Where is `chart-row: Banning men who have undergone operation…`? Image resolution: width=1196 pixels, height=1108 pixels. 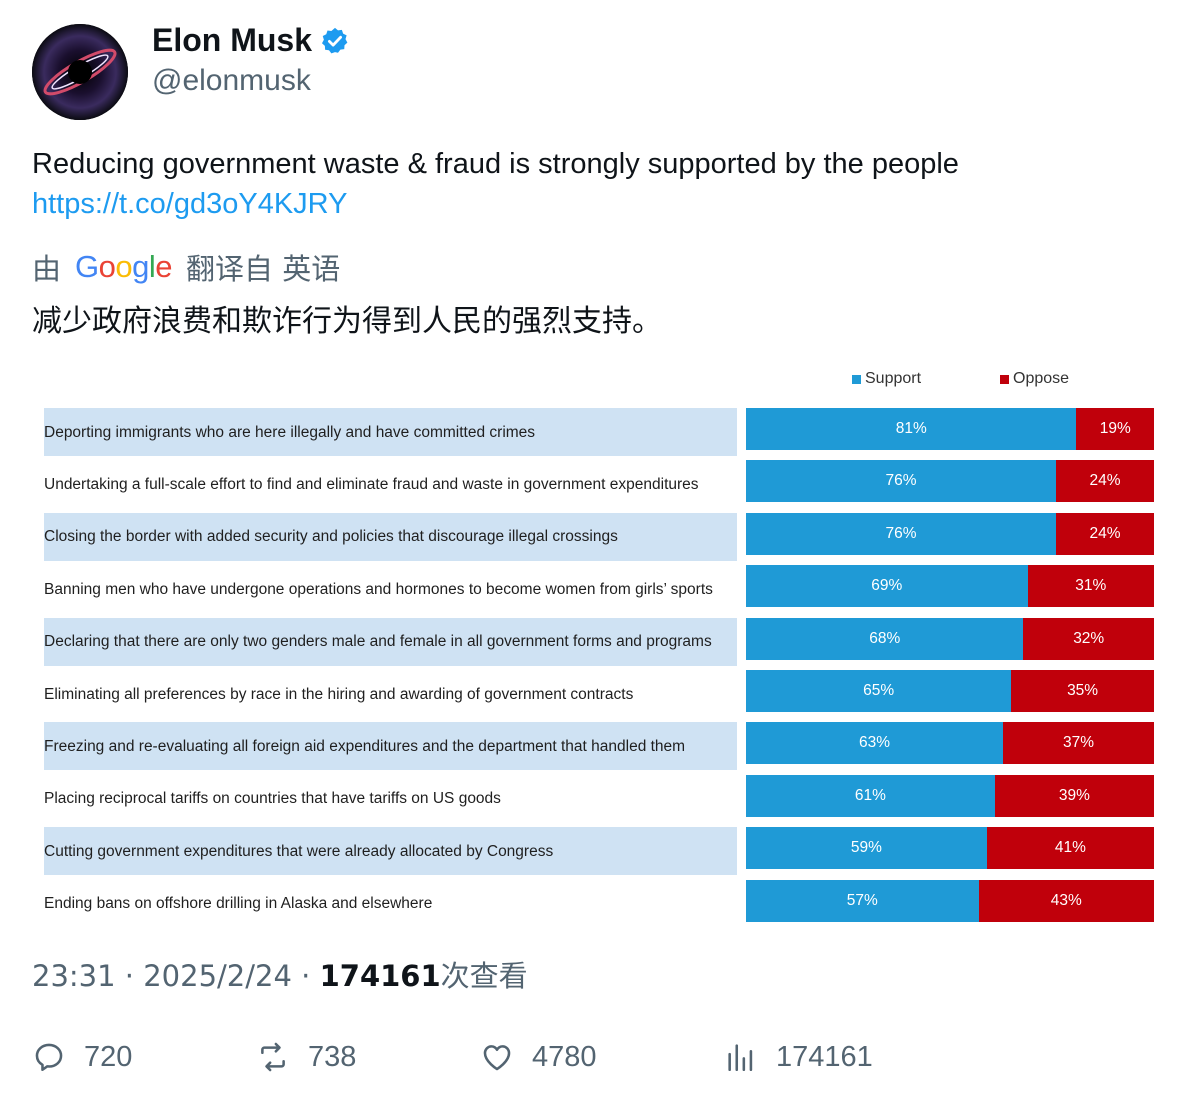 chart-row: Banning men who have undergone operation… is located at coordinates (598, 589).